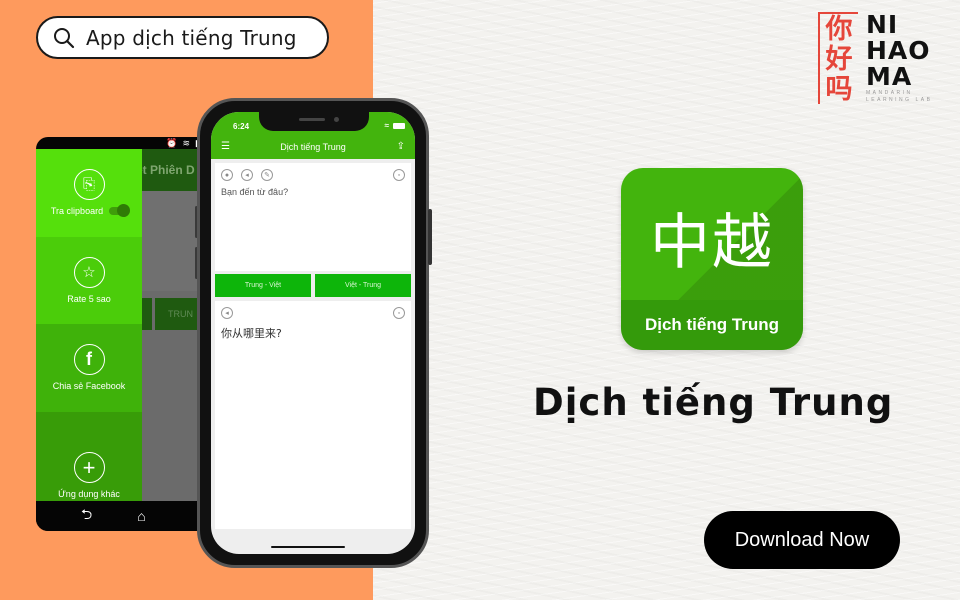 This screenshot has width=960, height=600. What do you see at coordinates (121, 143) in the screenshot?
I see `android-status-bar: ⏰ ≋ ▮` at bounding box center [121, 143].